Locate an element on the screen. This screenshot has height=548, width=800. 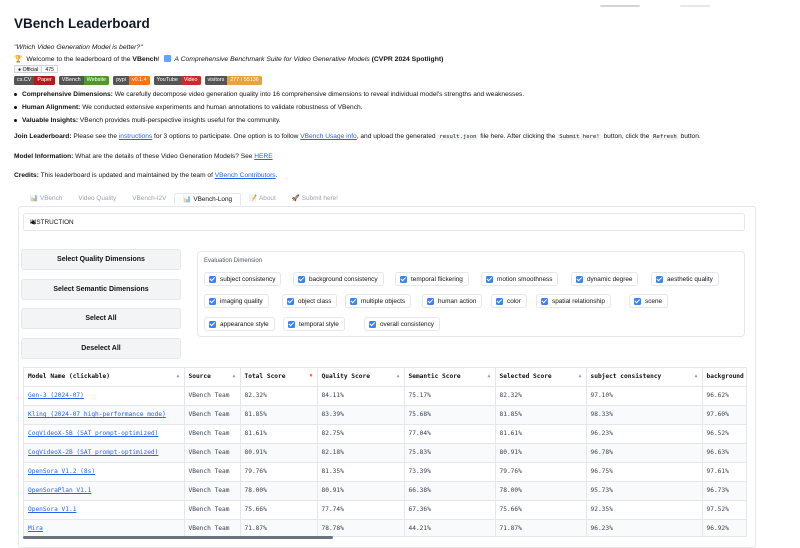
table-cell: 81.61% is located at coordinates (279, 434).